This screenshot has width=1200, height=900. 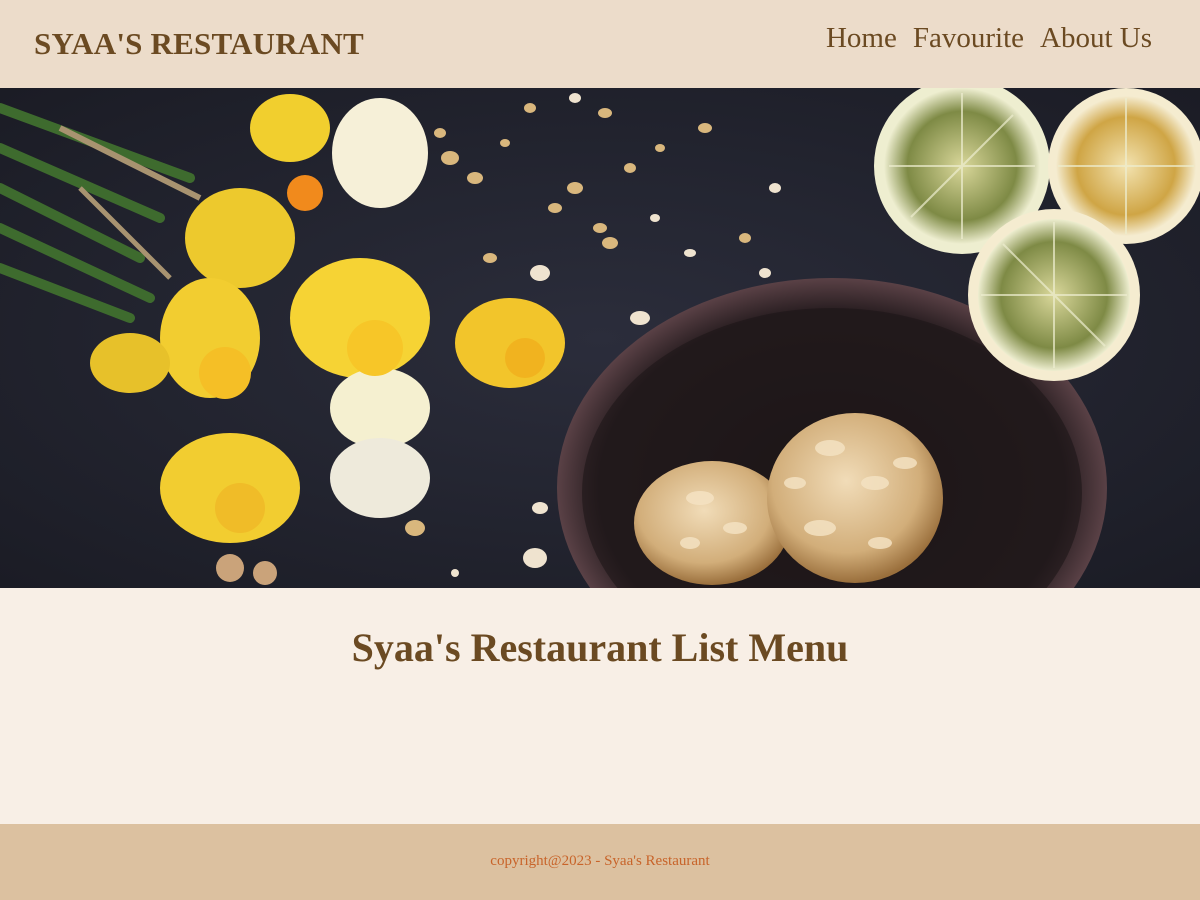 I want to click on nav-links: Home Favourite About Us, so click(x=989, y=38).